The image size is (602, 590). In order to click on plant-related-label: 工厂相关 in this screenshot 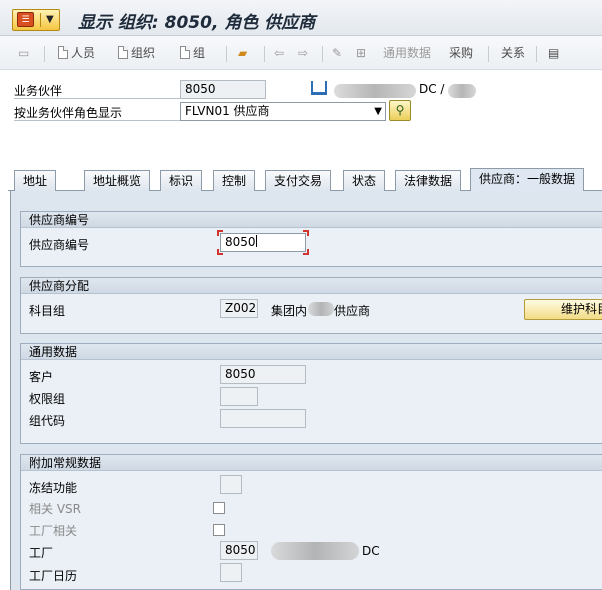, I will do `click(53, 531)`.